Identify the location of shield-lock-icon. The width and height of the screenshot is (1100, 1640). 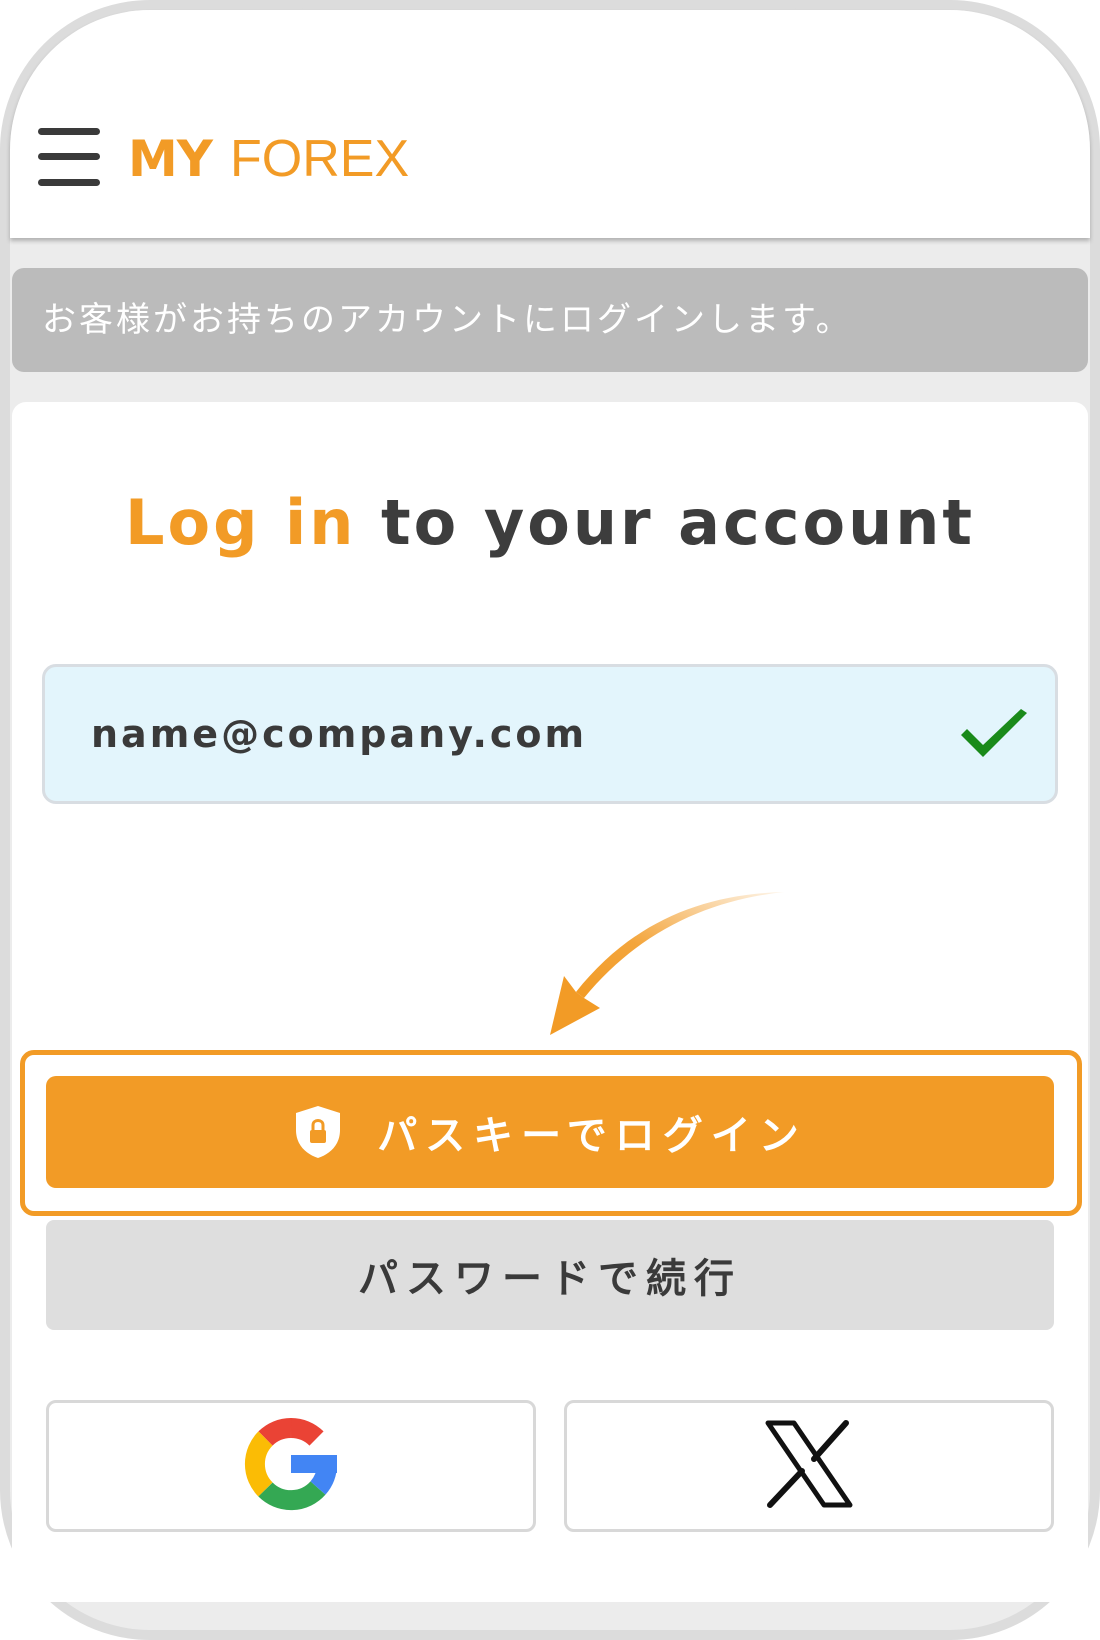
(318, 1132).